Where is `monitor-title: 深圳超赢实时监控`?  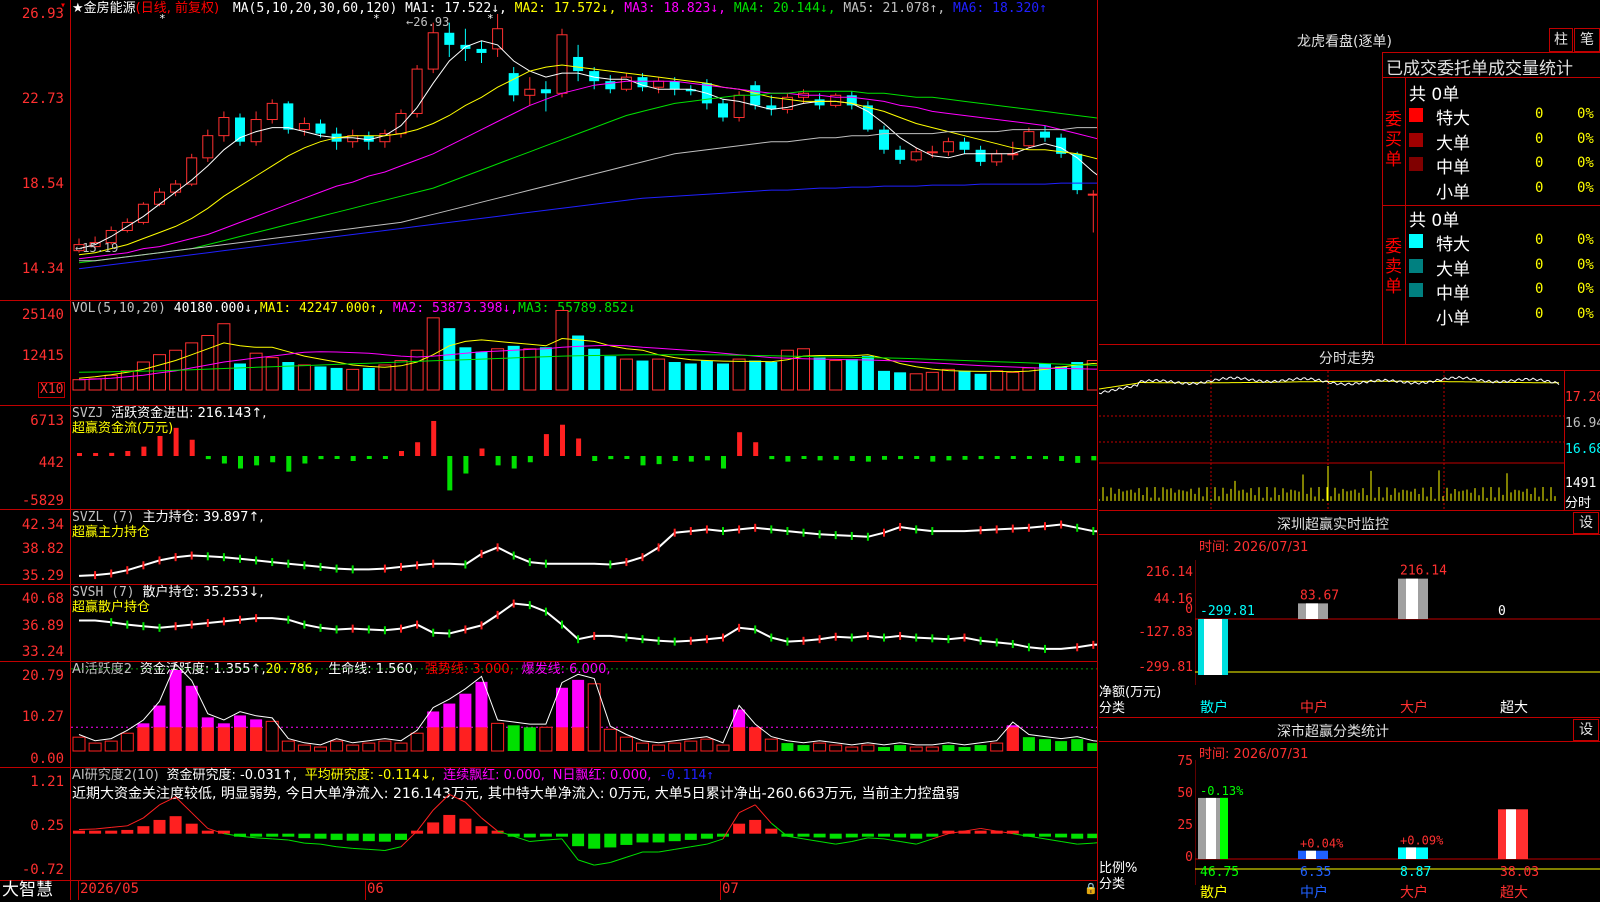
monitor-title: 深圳超赢实时监控 is located at coordinates (1333, 525).